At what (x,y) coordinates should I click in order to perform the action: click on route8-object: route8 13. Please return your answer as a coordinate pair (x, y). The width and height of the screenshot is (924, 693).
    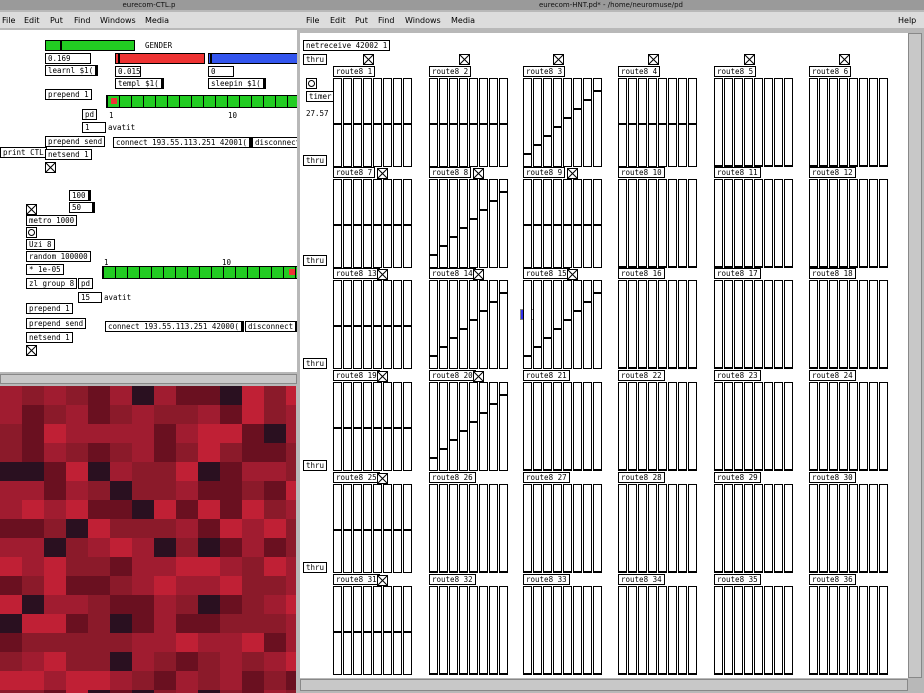
    Looking at the image, I should click on (356, 273).